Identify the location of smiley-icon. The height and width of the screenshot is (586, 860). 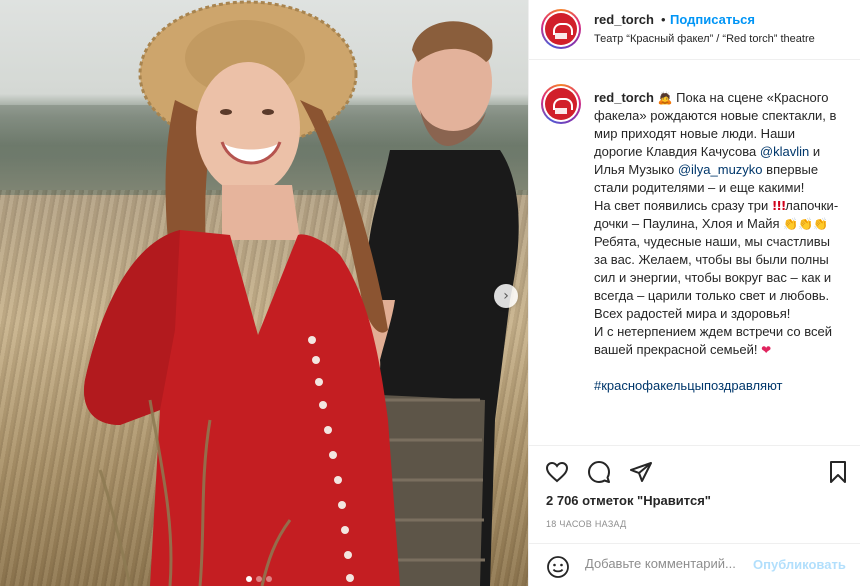
(558, 567).